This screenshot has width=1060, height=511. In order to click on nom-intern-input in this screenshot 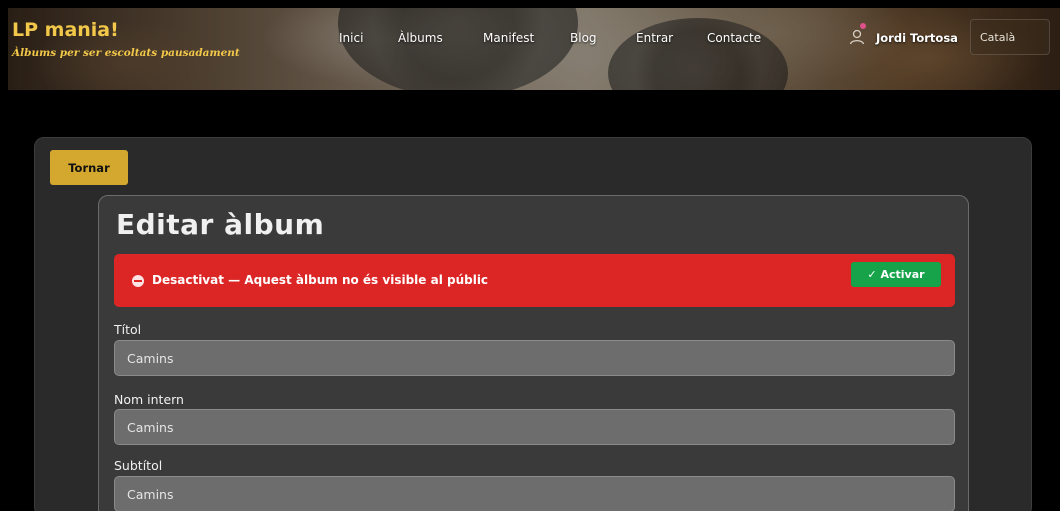, I will do `click(534, 427)`.